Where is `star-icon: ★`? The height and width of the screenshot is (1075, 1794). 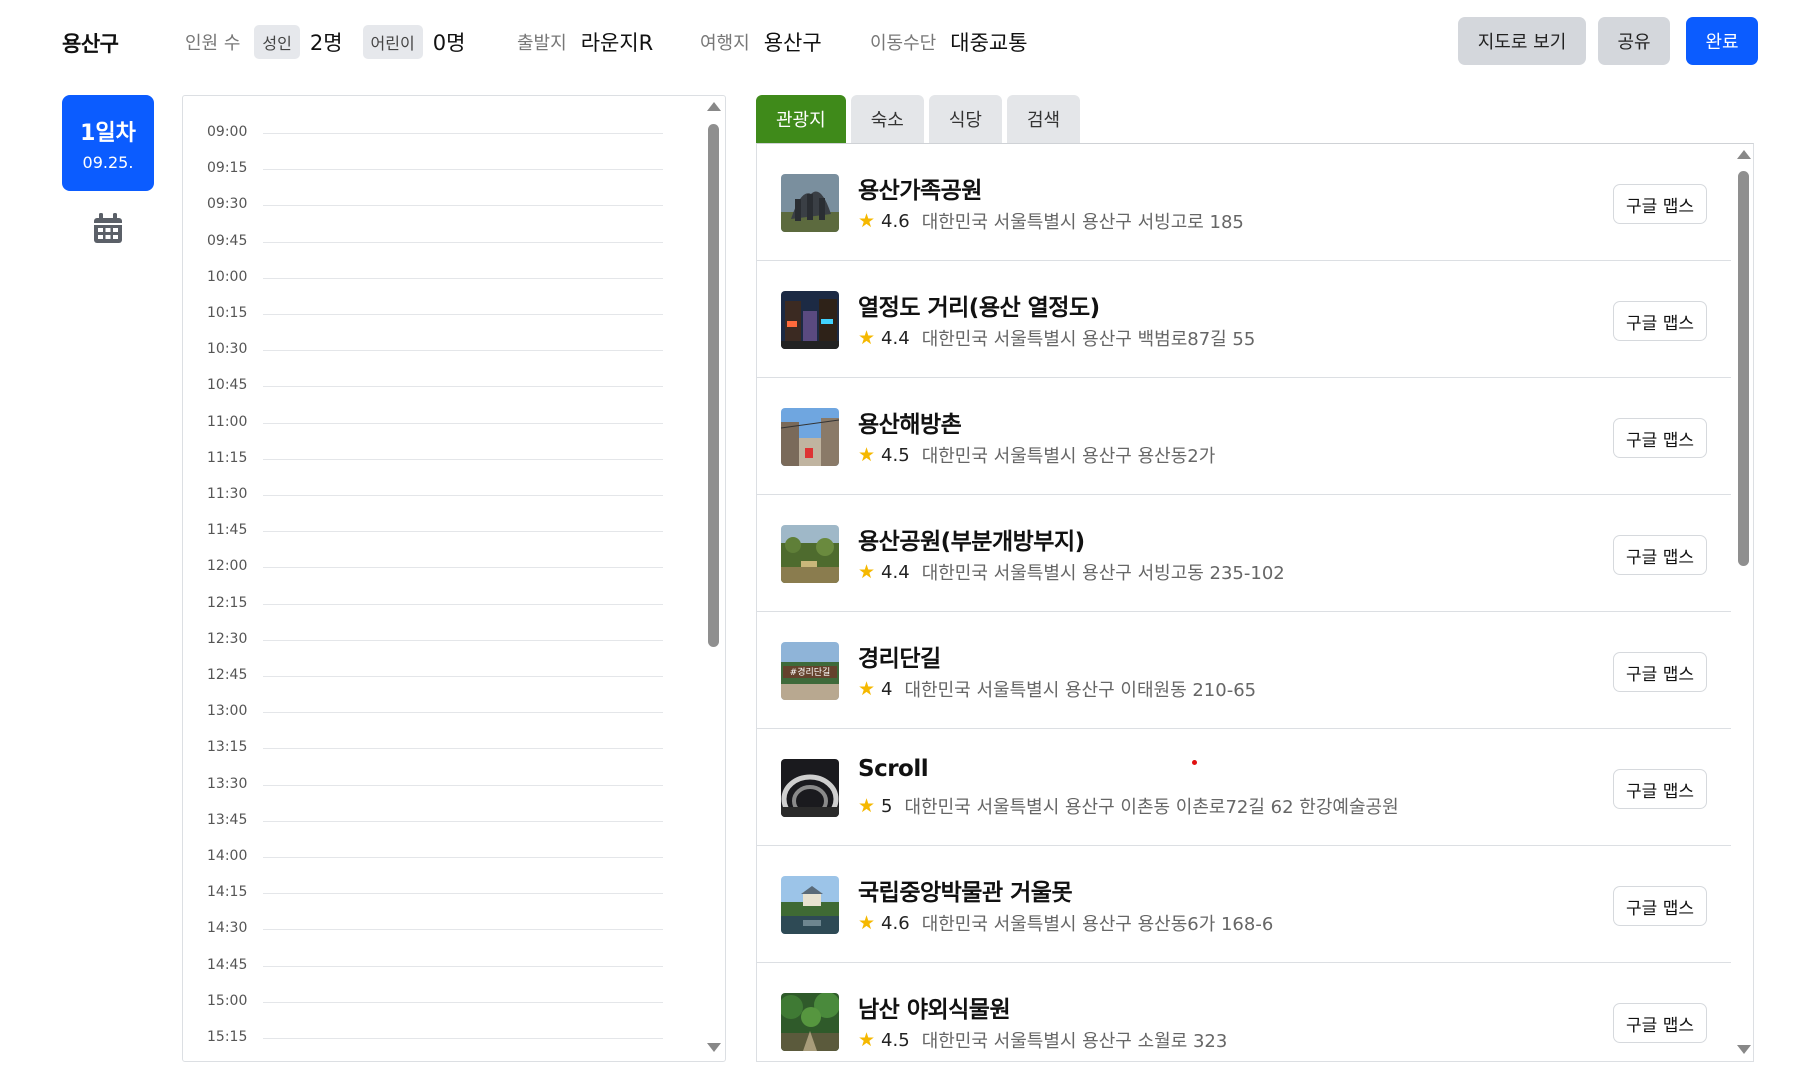
star-icon: ★ is located at coordinates (867, 689).